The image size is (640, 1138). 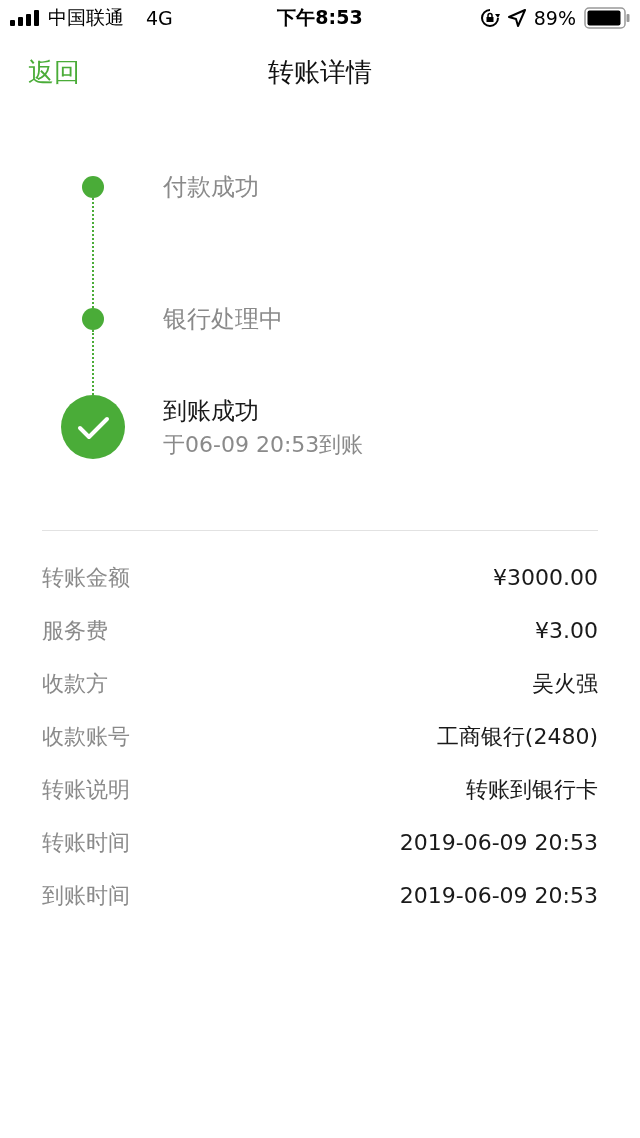 I want to click on battery-icon, so click(x=607, y=18).